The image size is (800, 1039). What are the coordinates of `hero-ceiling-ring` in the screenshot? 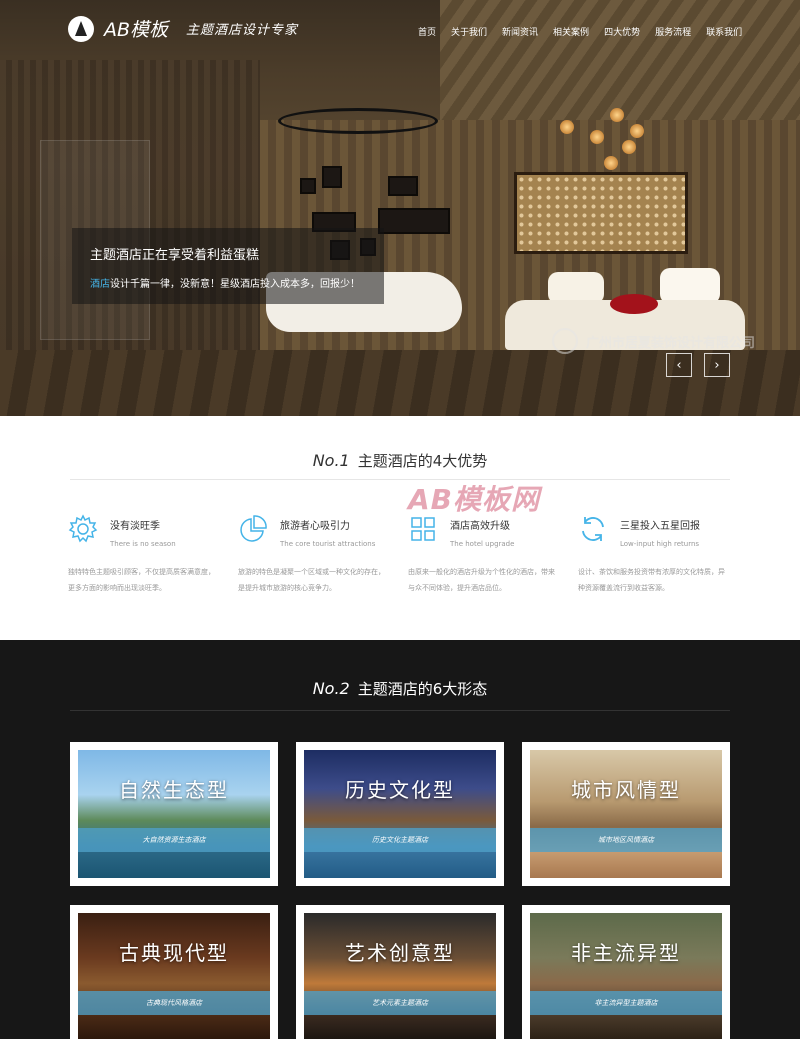 It's located at (358, 121).